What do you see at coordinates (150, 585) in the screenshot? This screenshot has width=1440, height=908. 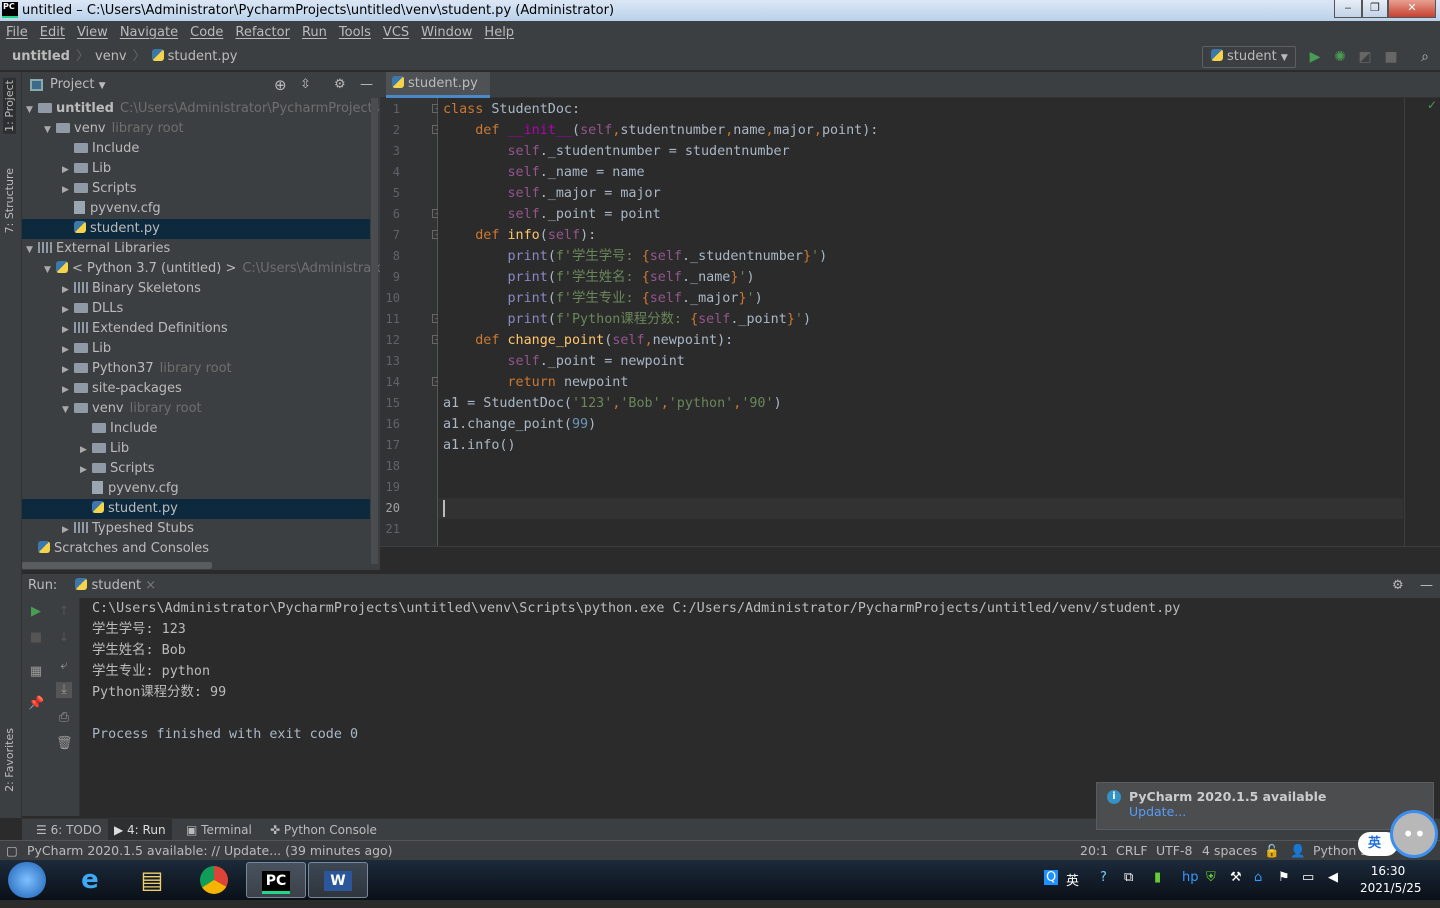 I see `close-tab-icon: ×` at bounding box center [150, 585].